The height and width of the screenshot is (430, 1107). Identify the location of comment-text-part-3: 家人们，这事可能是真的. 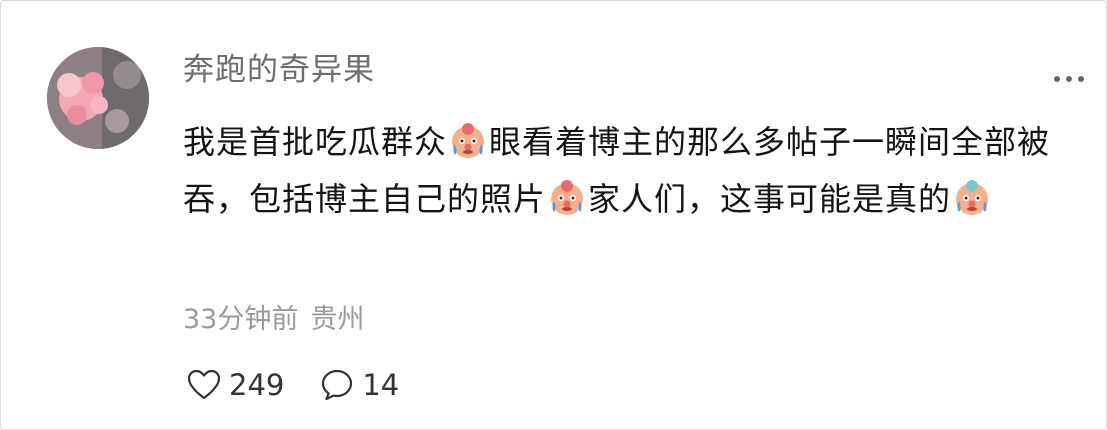
(770, 199).